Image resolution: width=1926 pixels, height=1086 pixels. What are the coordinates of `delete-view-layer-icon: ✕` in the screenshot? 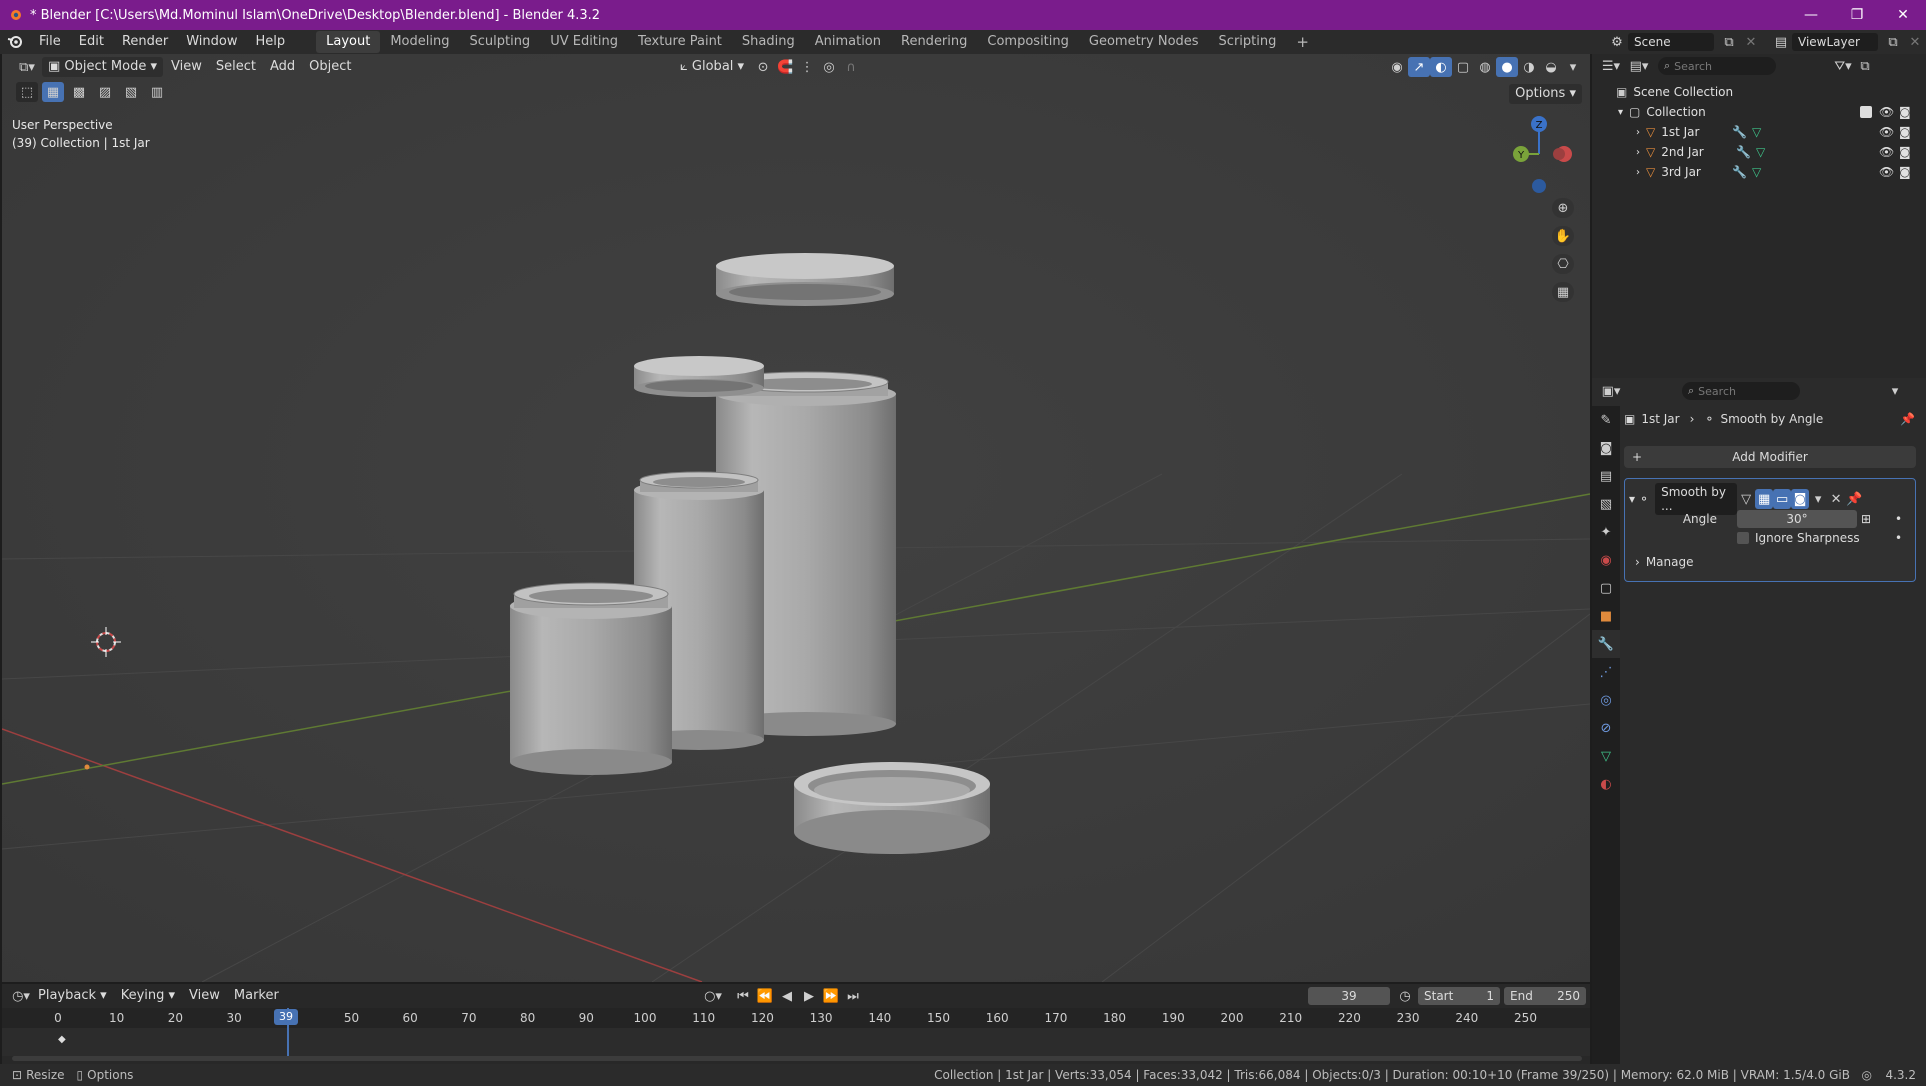 It's located at (1915, 42).